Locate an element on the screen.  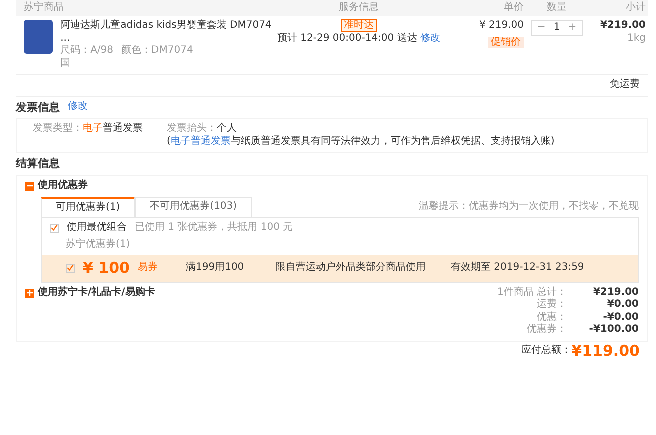
total-amount: ¥119.00 is located at coordinates (606, 351).